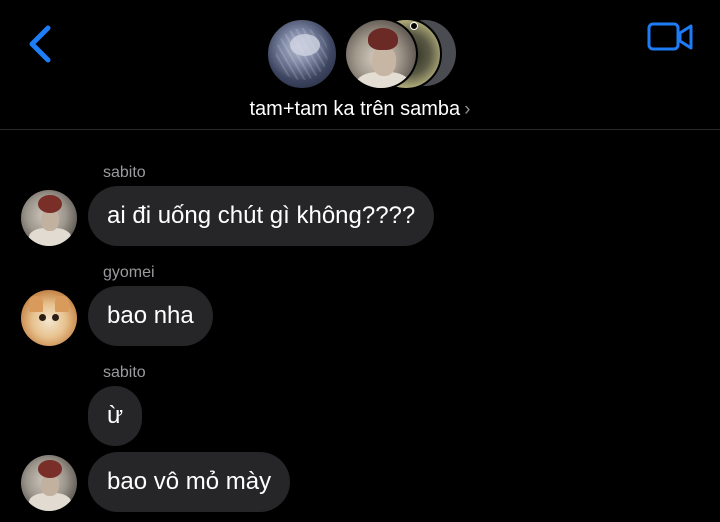 The height and width of the screenshot is (522, 720). I want to click on video-call-button, so click(670, 37).